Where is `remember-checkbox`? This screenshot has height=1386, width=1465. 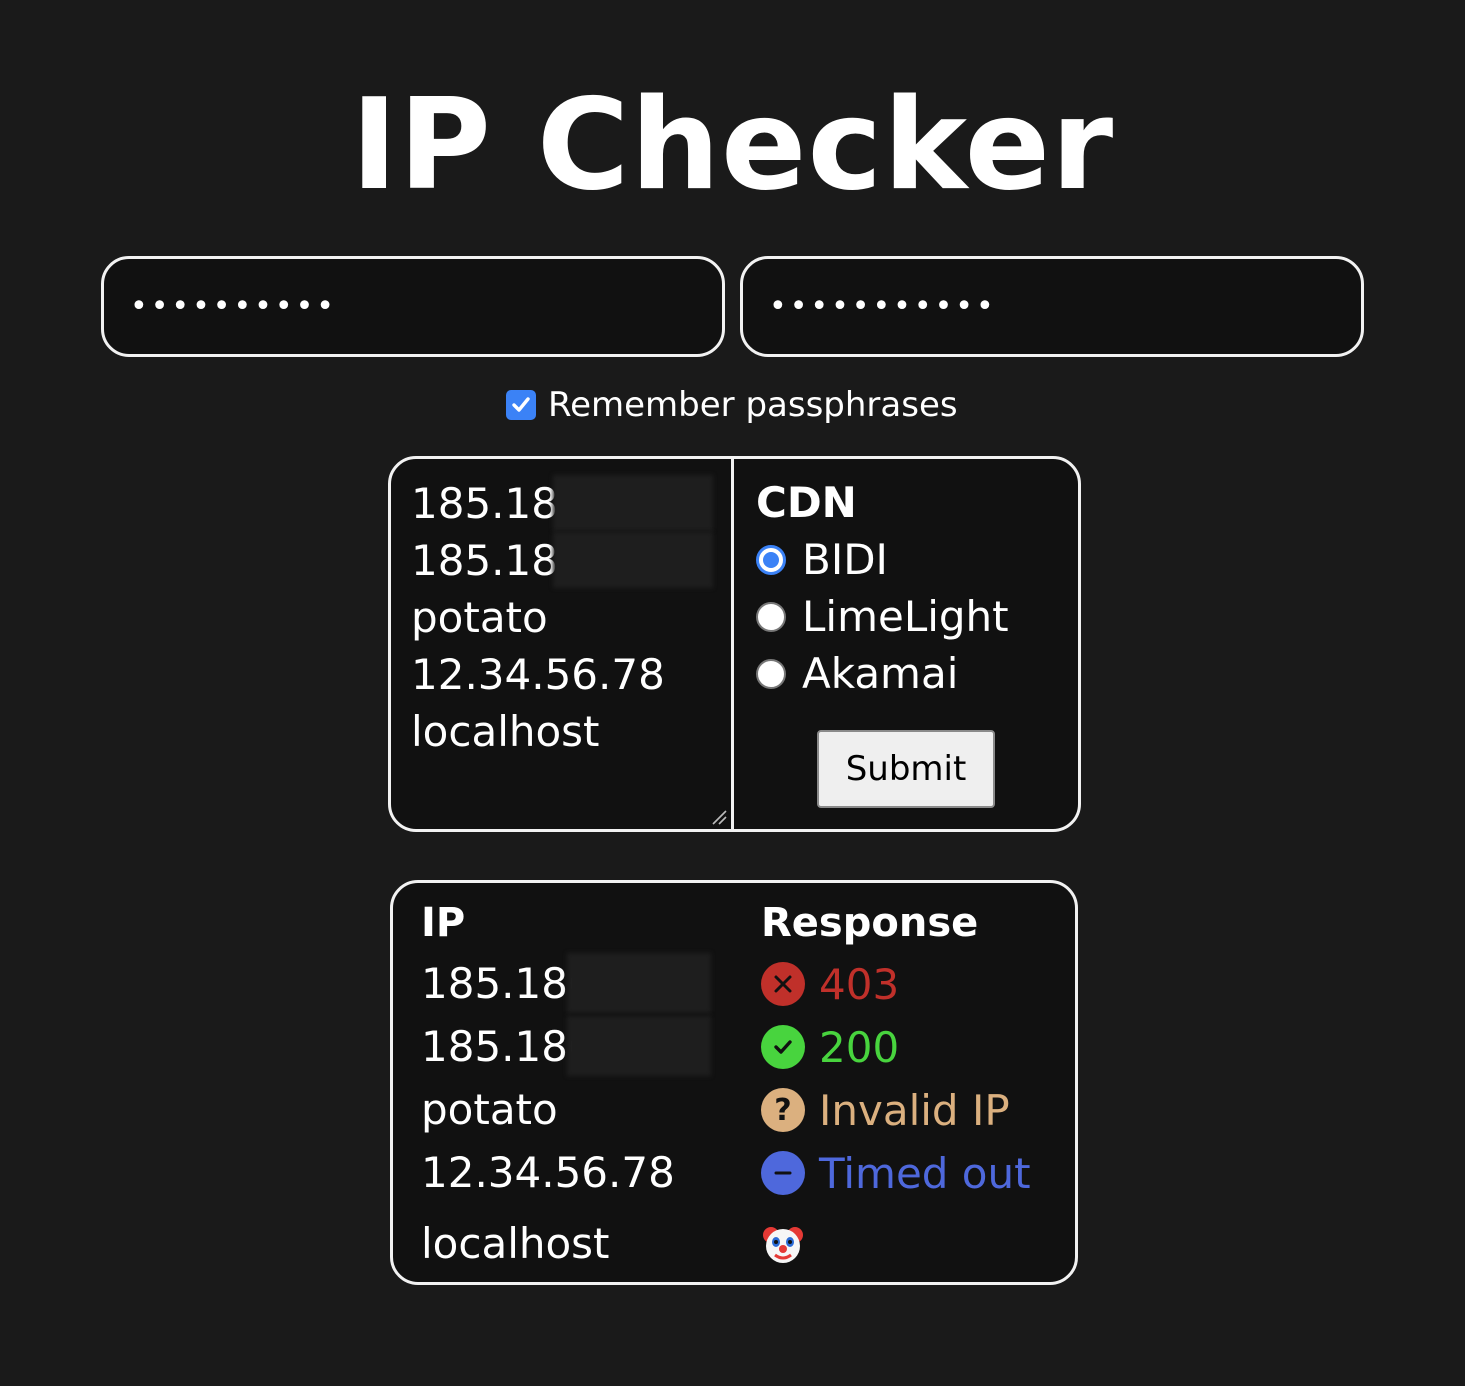 remember-checkbox is located at coordinates (521, 405).